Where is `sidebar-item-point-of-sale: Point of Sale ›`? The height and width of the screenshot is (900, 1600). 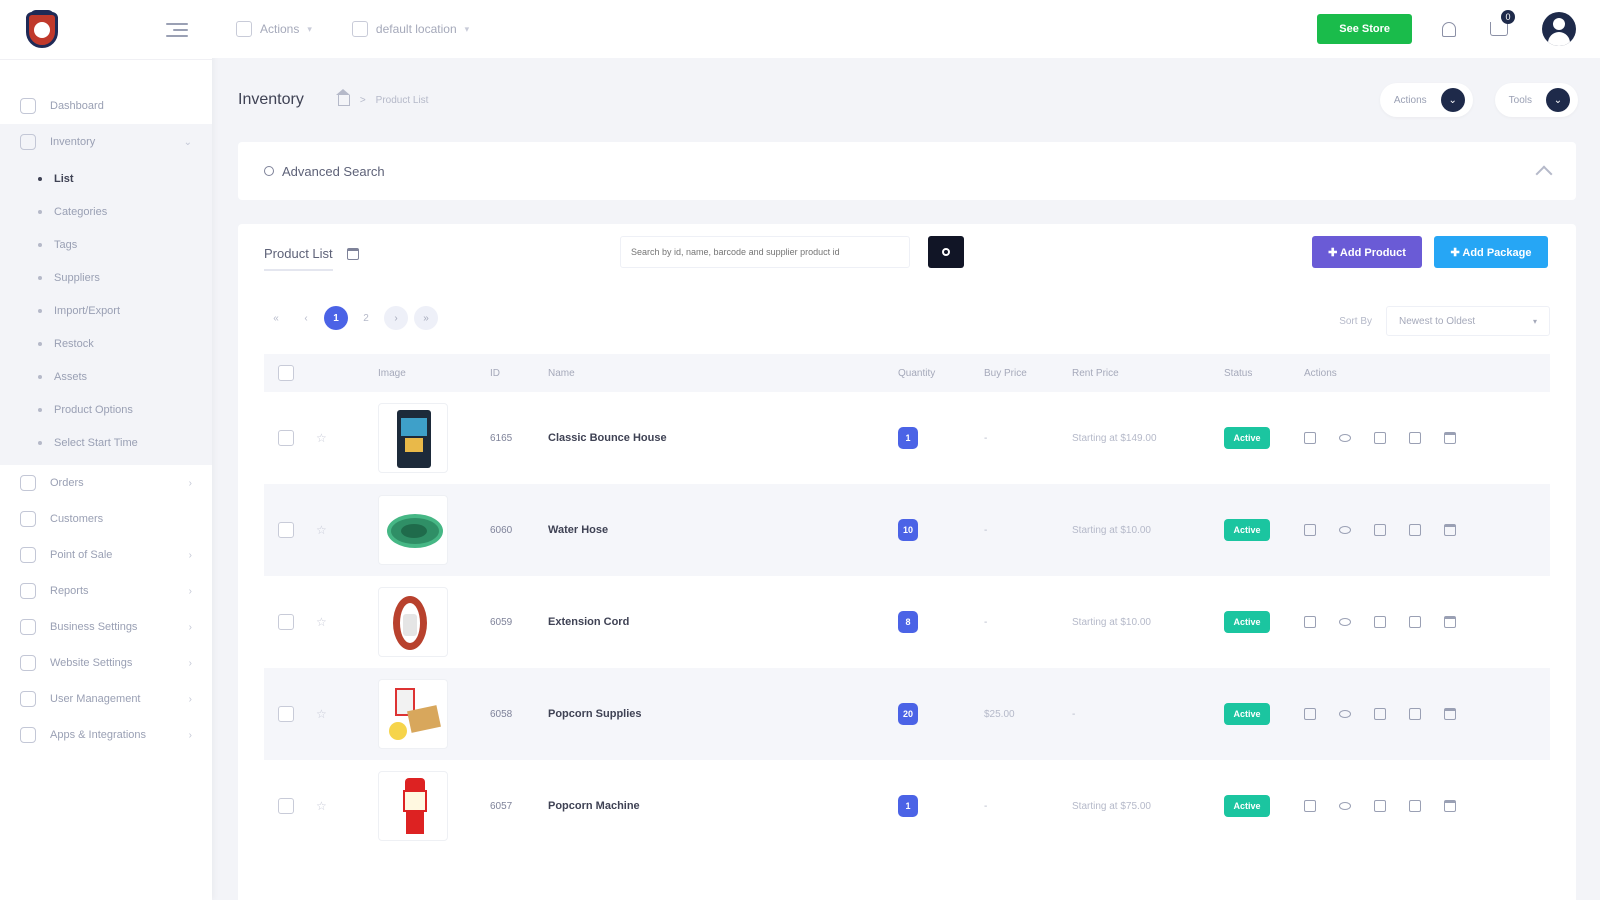 sidebar-item-point-of-sale: Point of Sale › is located at coordinates (106, 555).